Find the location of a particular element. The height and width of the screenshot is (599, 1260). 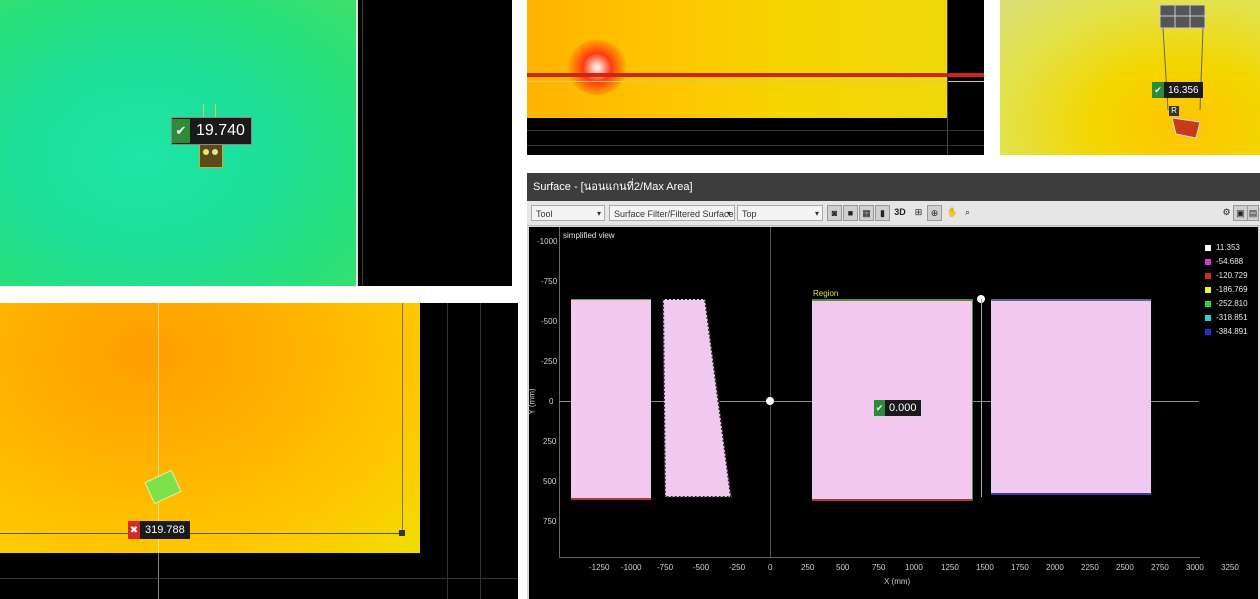

height-map-panel-3: ✔ 16.356 R is located at coordinates (1130, 77).